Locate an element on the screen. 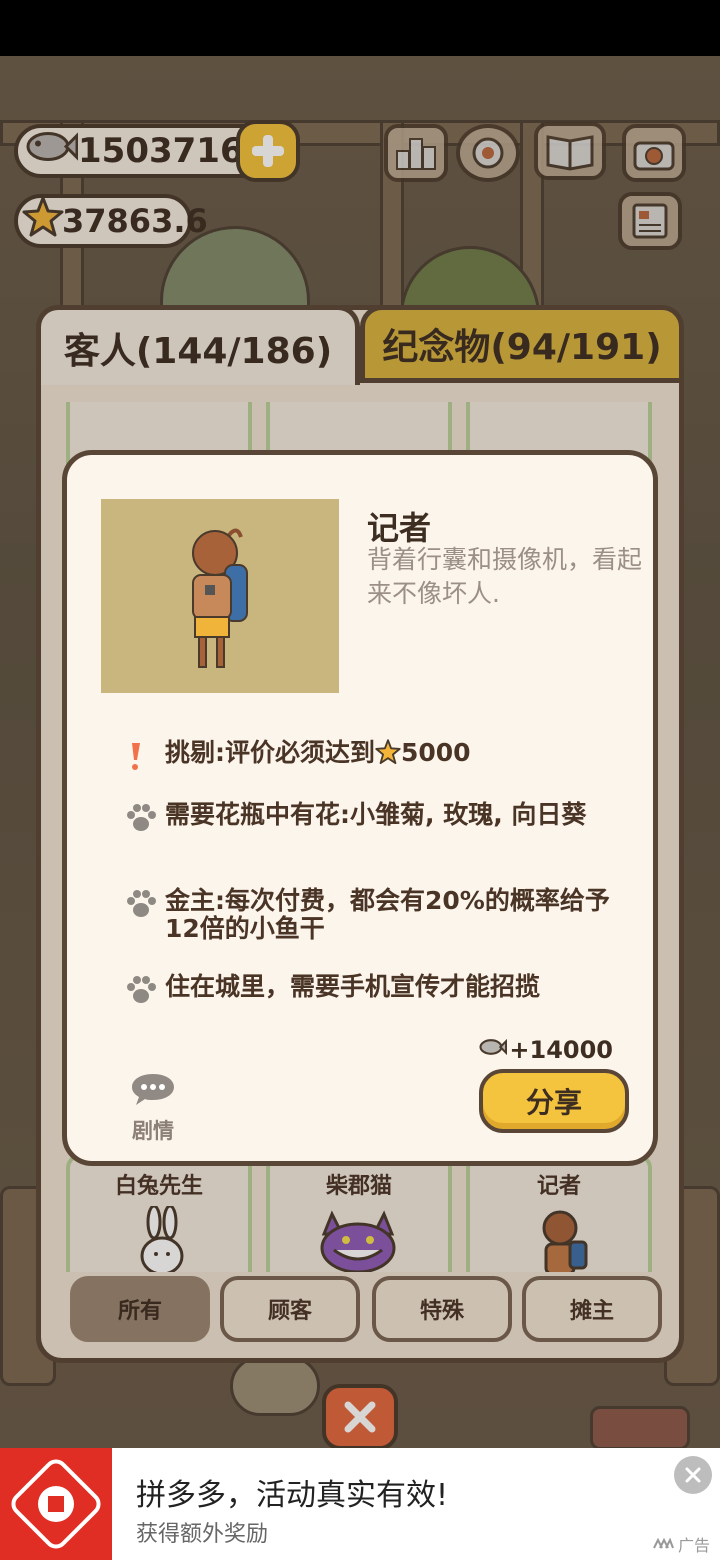  trait-picky: 挑剔:评价必须达到 5000 is located at coordinates (375, 757).